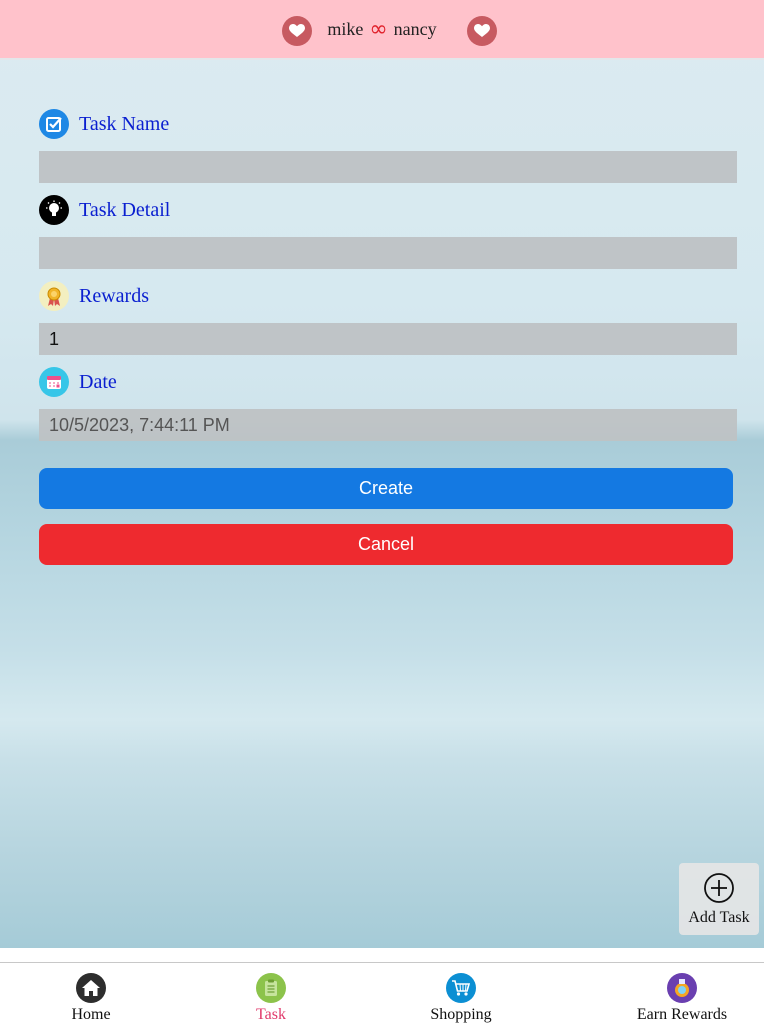 Image resolution: width=764 pixels, height=1033 pixels. Describe the element at coordinates (461, 1014) in the screenshot. I see `nav-label-shopping: Shopping` at that location.